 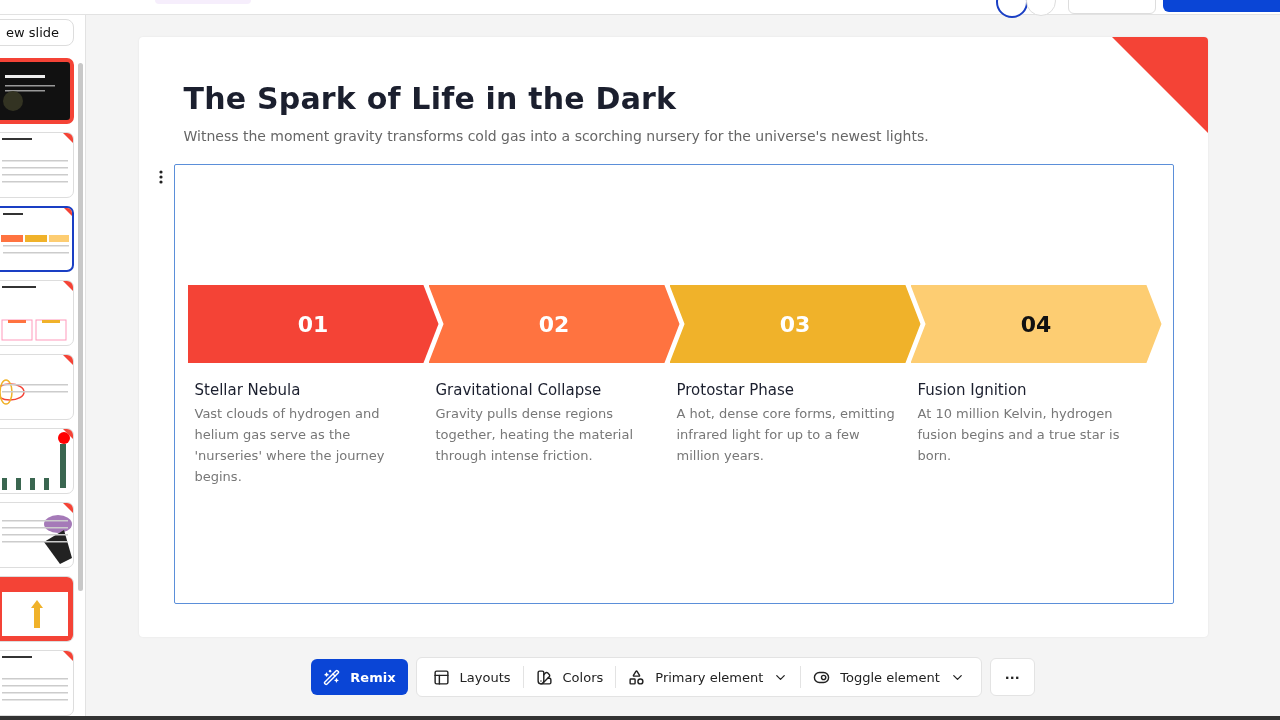 What do you see at coordinates (519, 390) in the screenshot?
I see `step-title: Gravitational Collapse` at bounding box center [519, 390].